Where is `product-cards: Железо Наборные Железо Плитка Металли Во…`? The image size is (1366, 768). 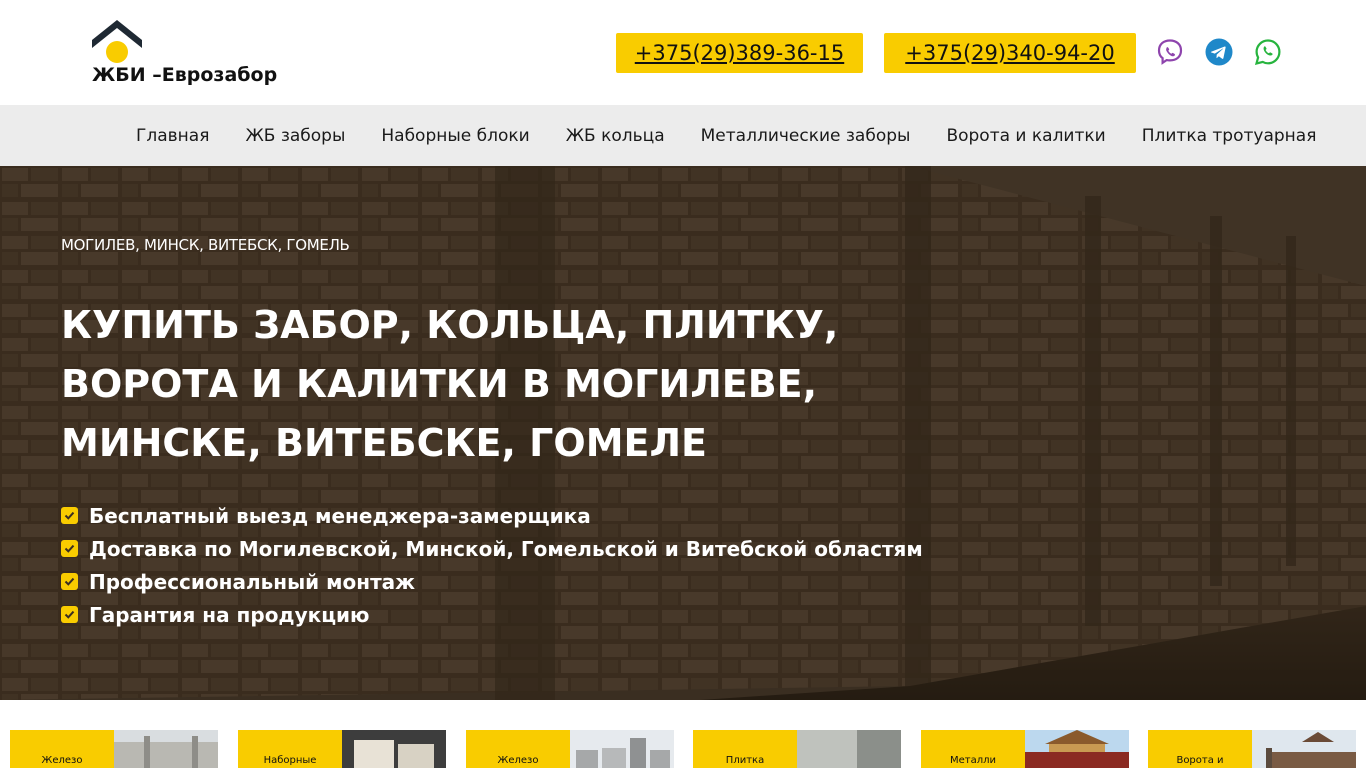 product-cards: Железо Наборные Железо Плитка Металли Во… is located at coordinates (683, 734).